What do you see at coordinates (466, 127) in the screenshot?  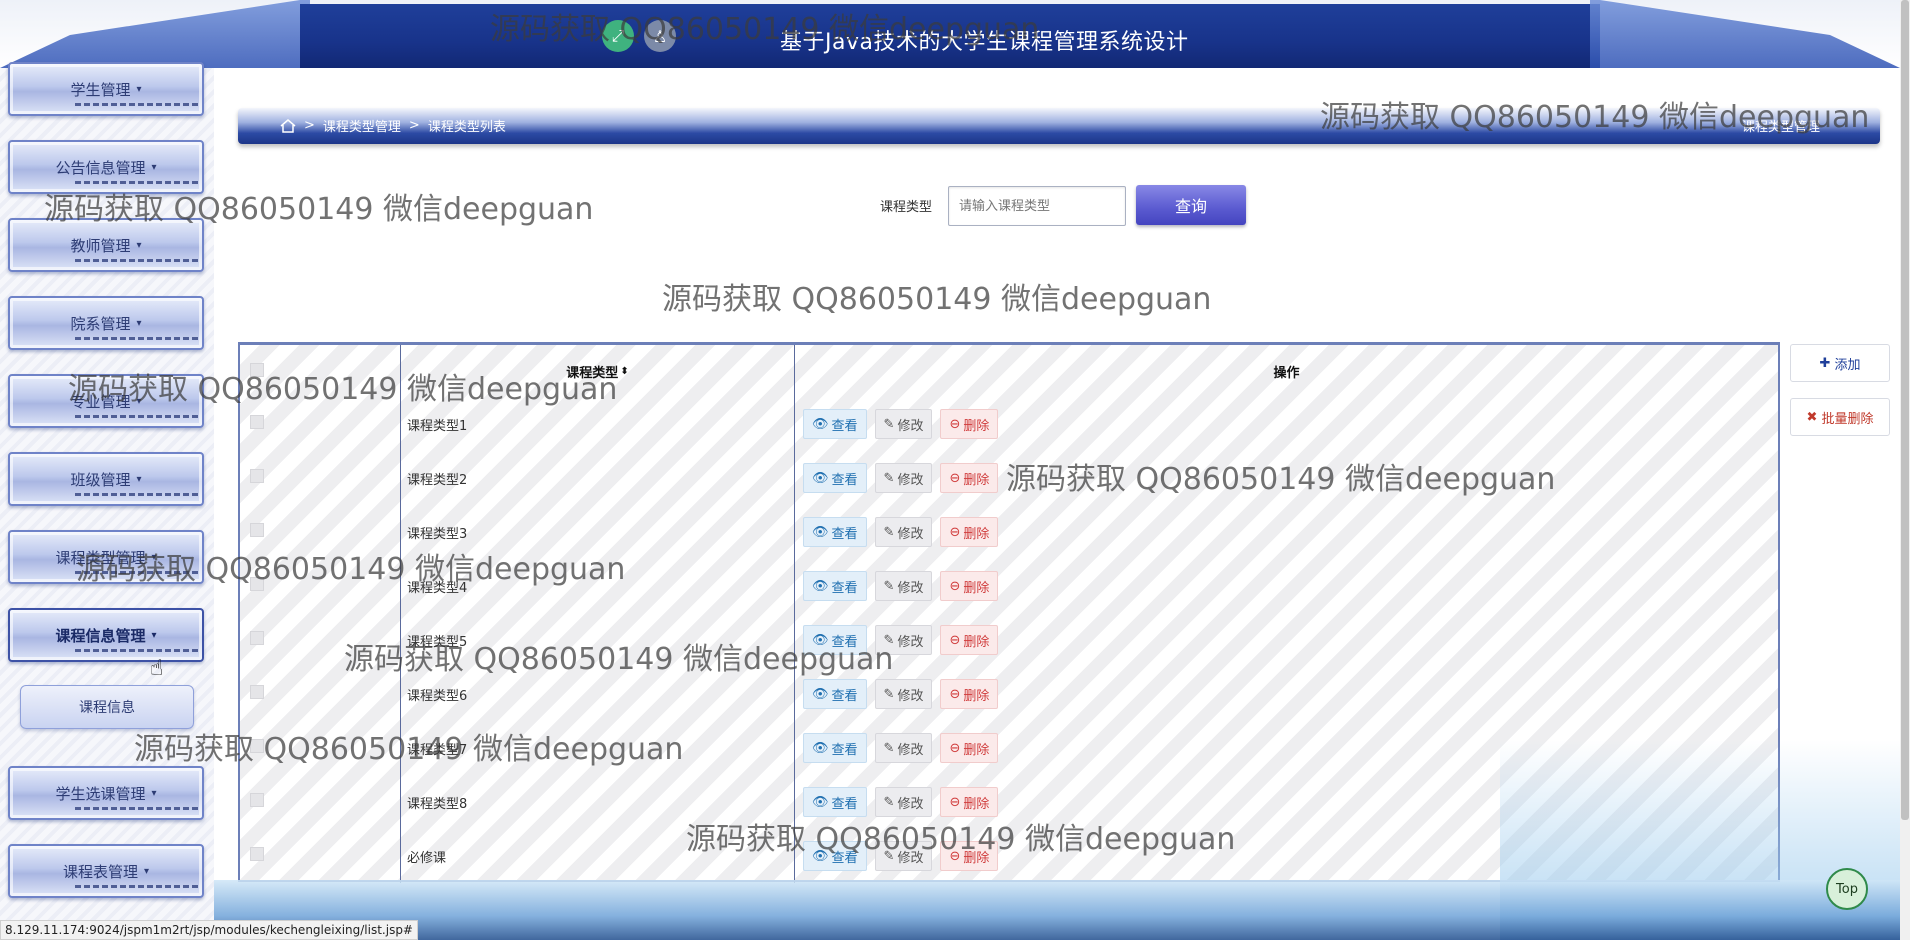 I see `breadcrumb-item-course-type-list: 课程类型列表` at bounding box center [466, 127].